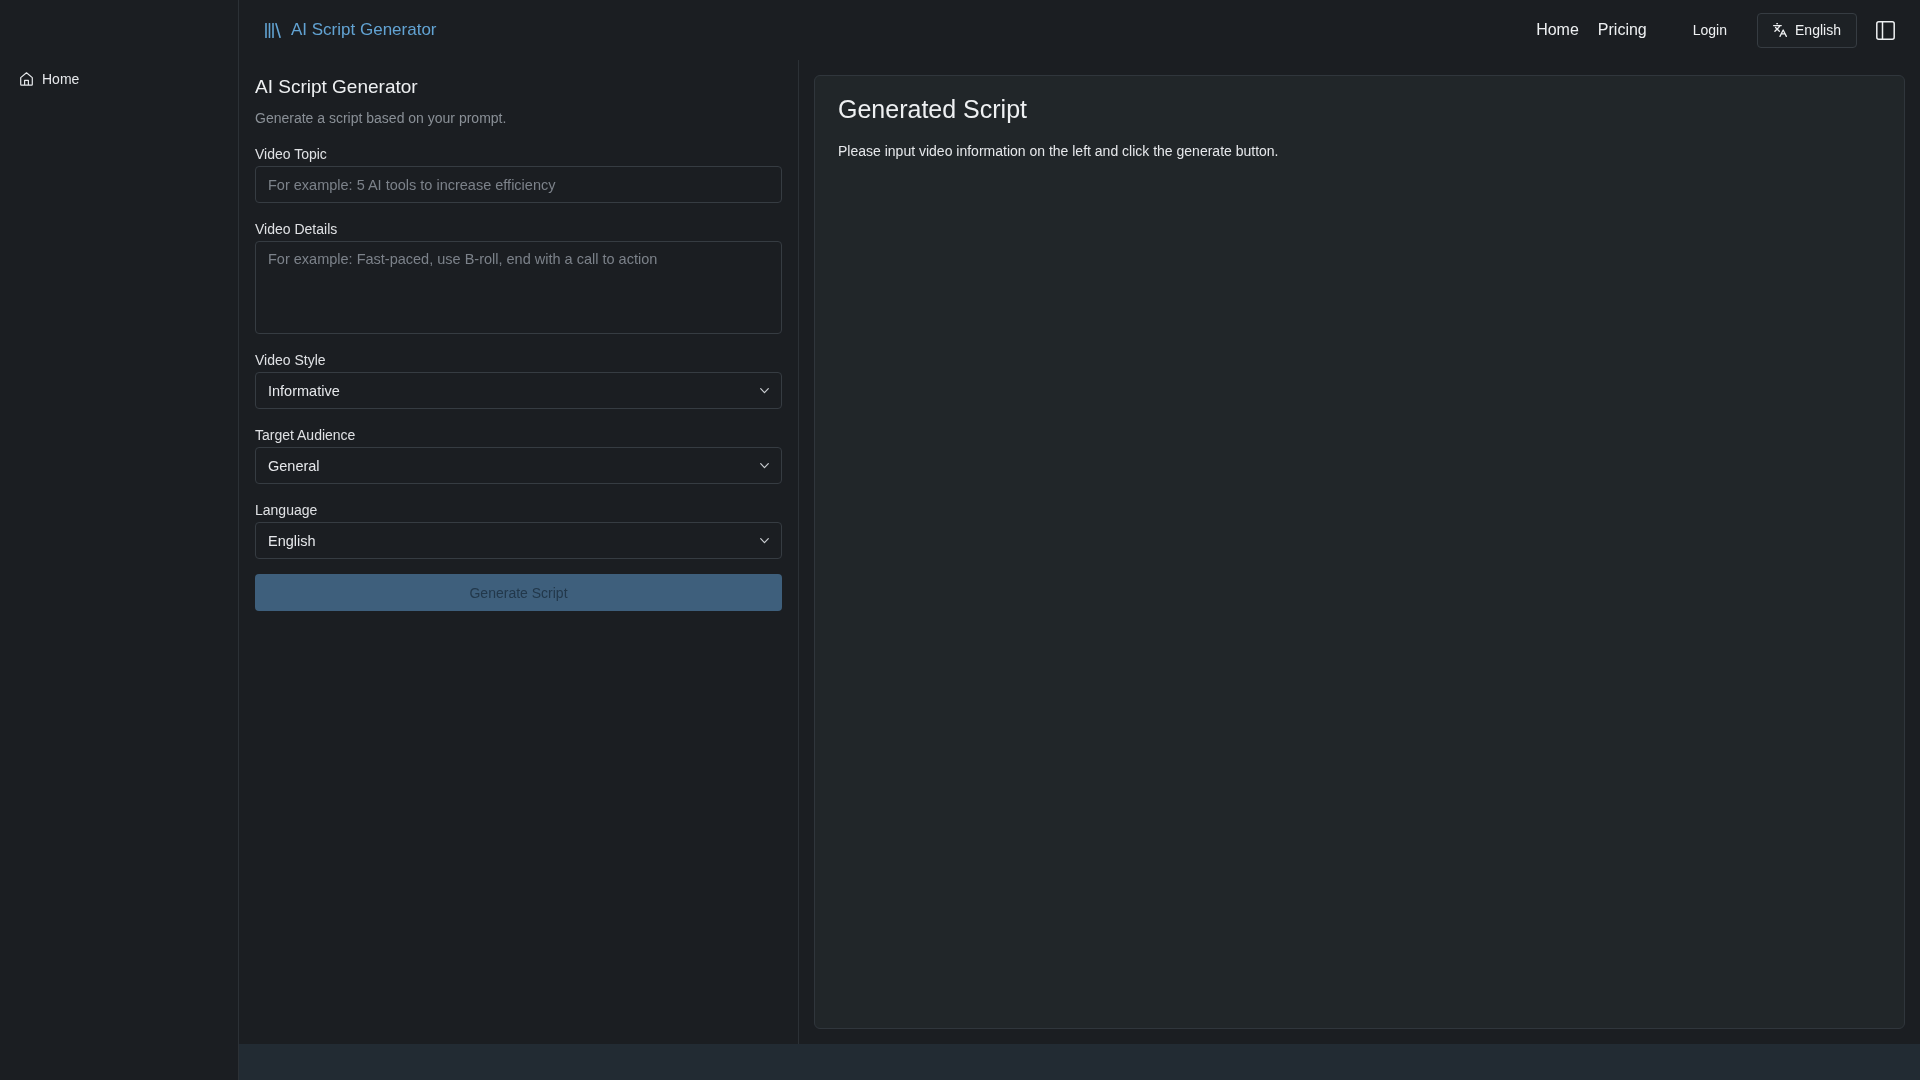  Describe the element at coordinates (1059, 151) in the screenshot. I see `output-message: Please input video information on the left and click the generate button.` at that location.